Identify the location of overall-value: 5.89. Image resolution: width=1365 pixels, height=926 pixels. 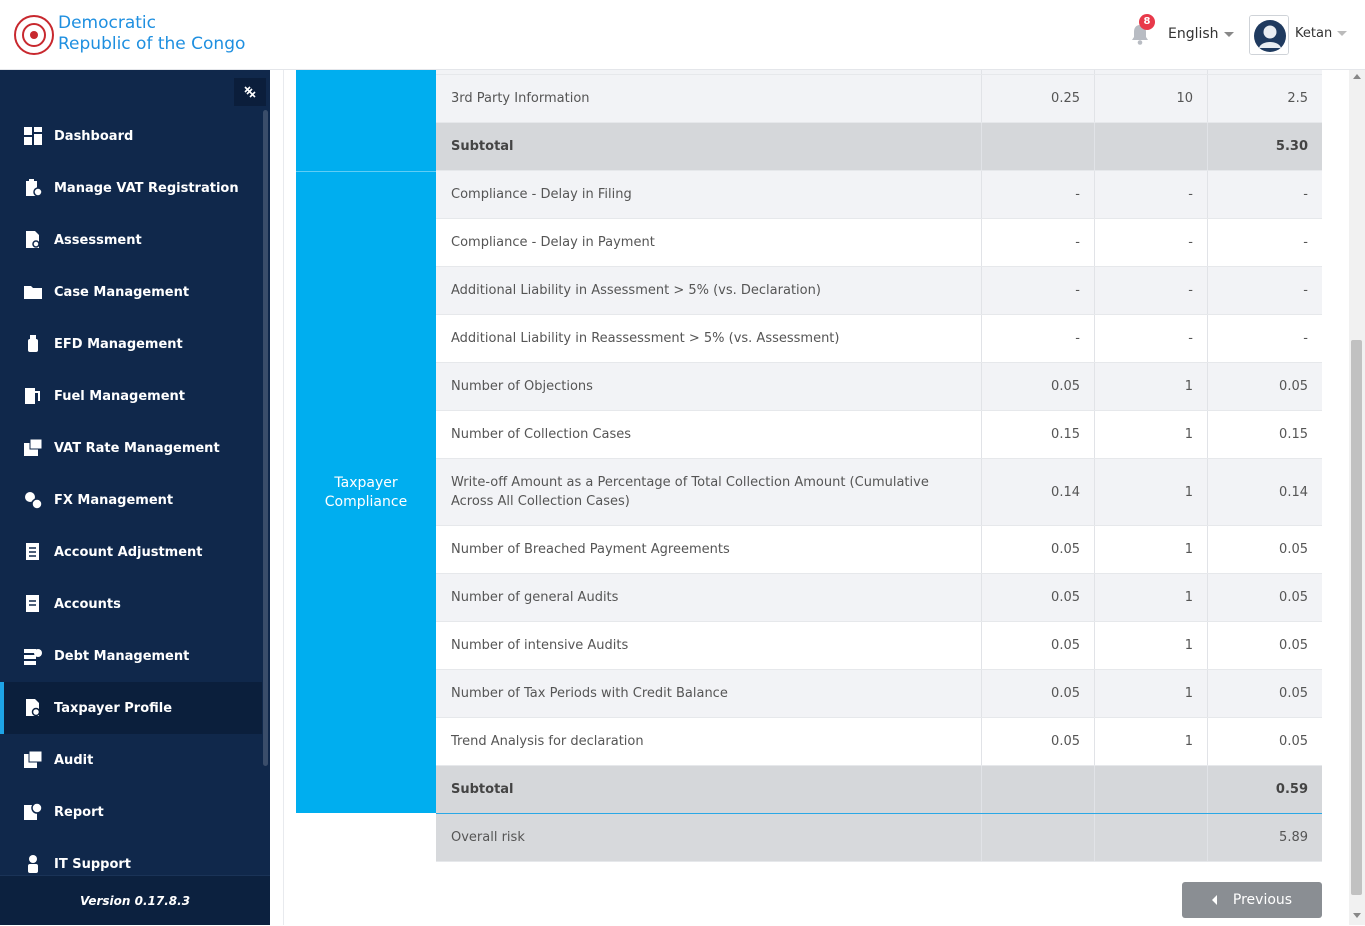
(1293, 837).